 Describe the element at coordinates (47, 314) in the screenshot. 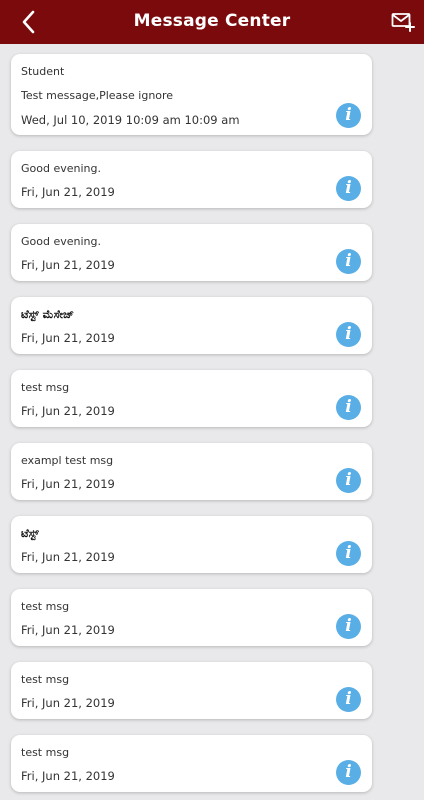

I see `message-text: ಟೆಸ್ಟ್ ಮೆಸೇಜ್` at that location.